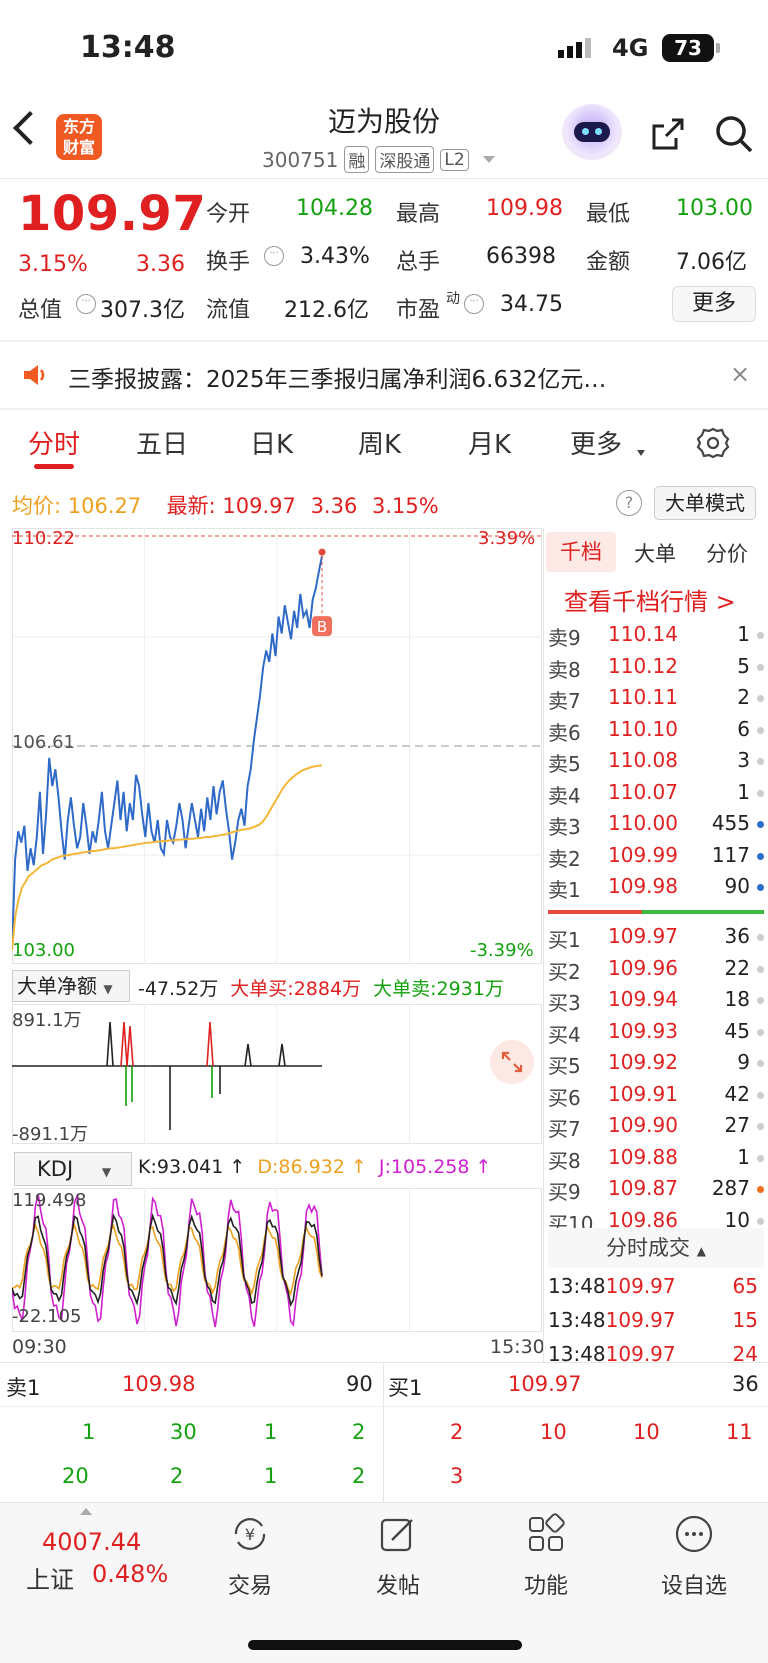 The width and height of the screenshot is (768, 1663). Describe the element at coordinates (629, 503) in the screenshot. I see `help-icon: ?` at that location.